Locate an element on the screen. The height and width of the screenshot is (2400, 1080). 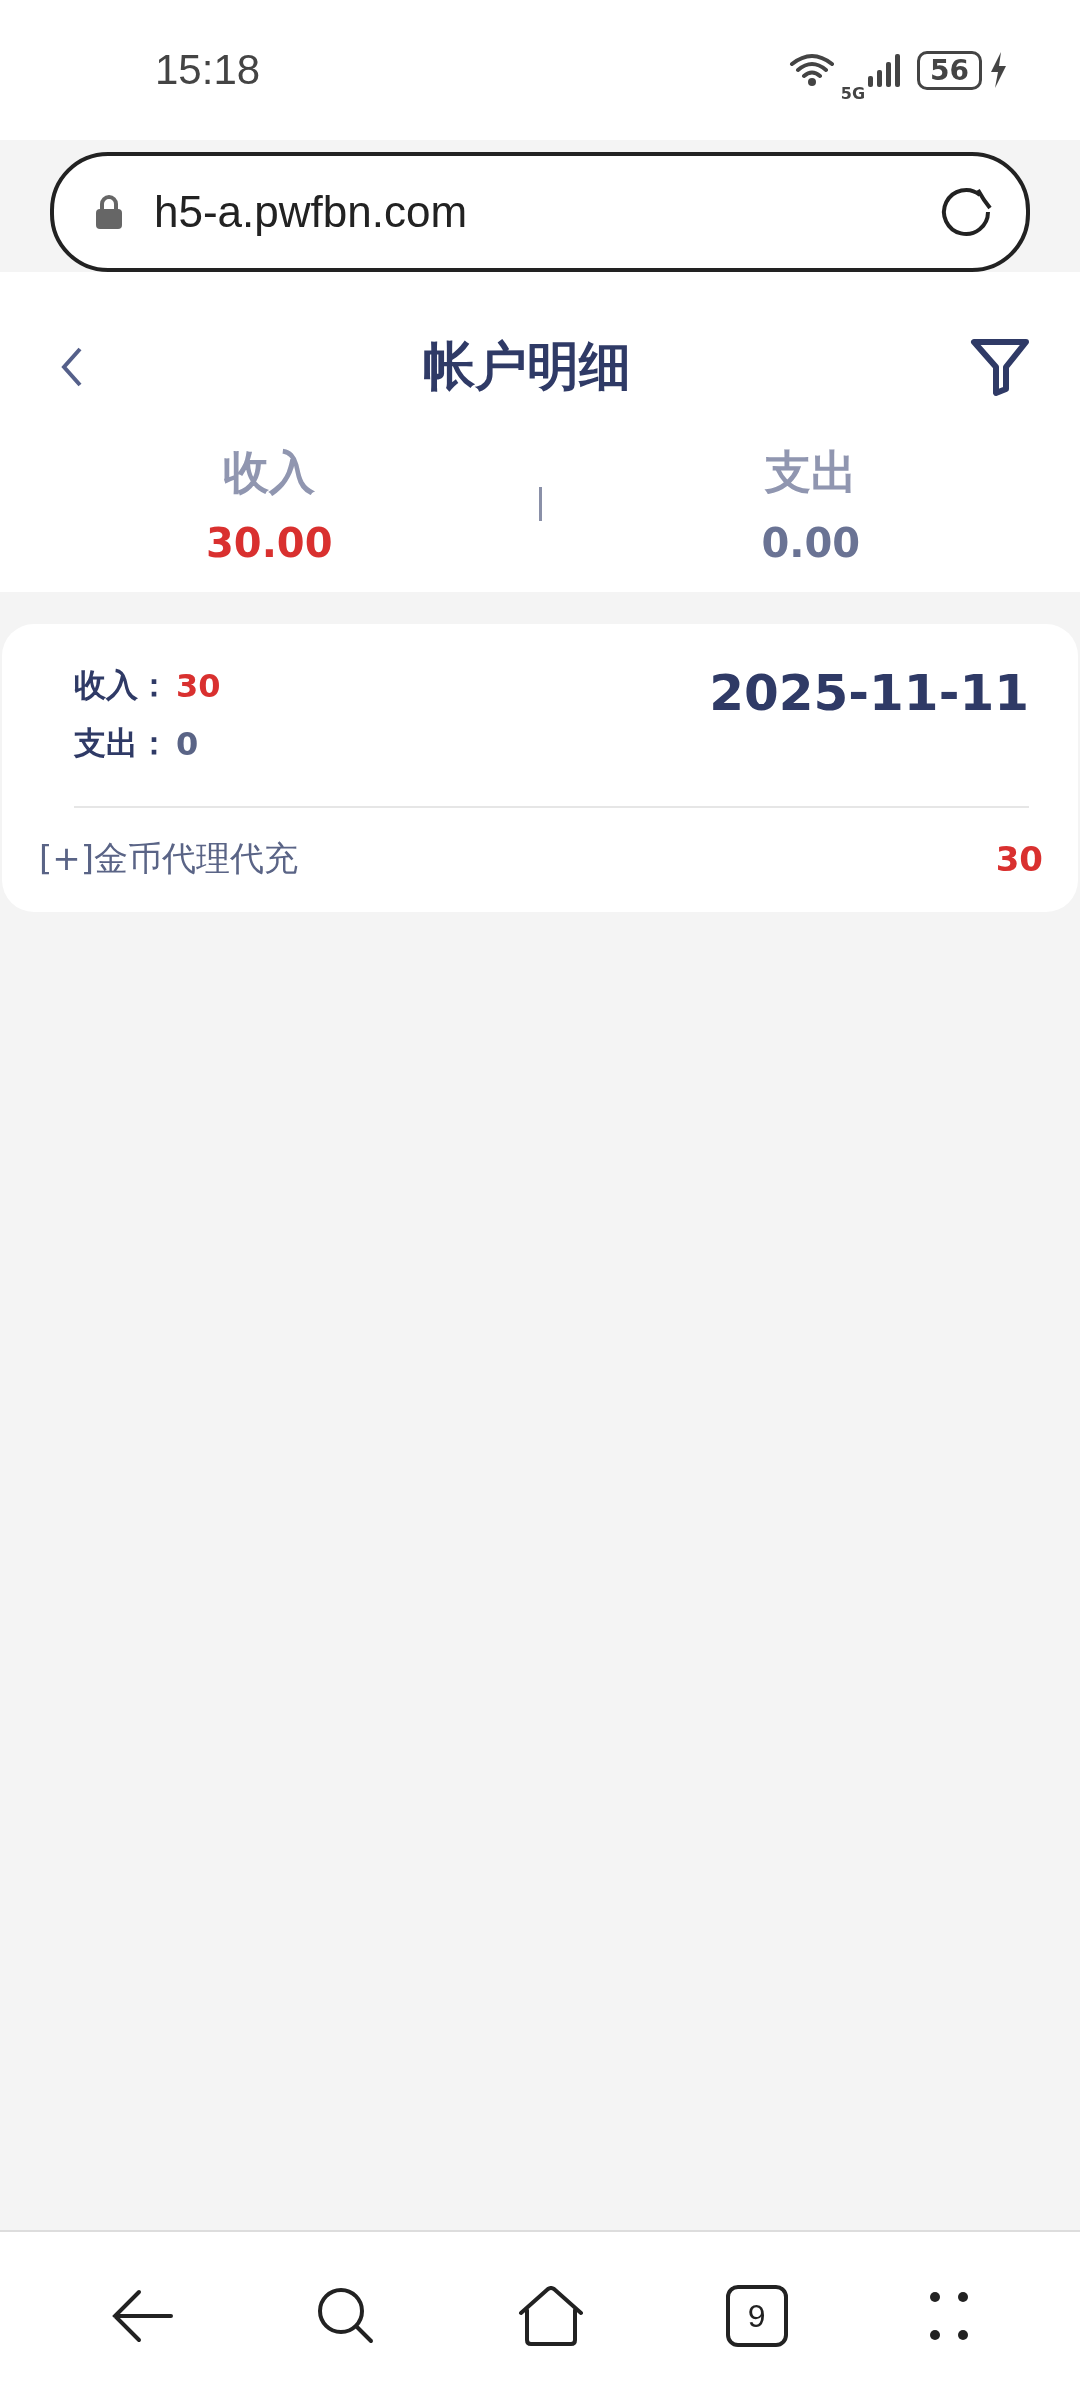
page-title: 帐户明细 is located at coordinates (527, 366).